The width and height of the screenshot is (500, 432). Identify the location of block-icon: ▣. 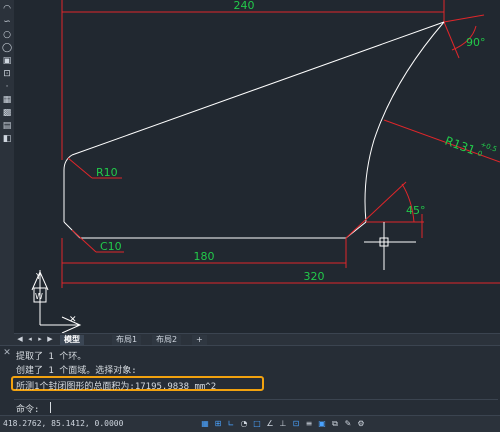
(7, 61).